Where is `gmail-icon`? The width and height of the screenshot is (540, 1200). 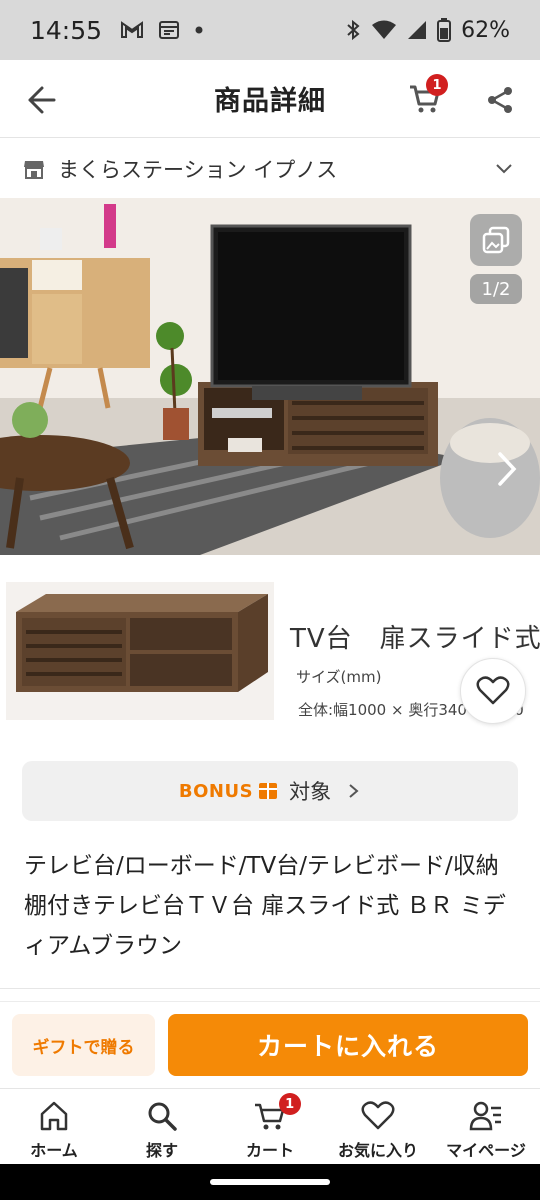 gmail-icon is located at coordinates (132, 29).